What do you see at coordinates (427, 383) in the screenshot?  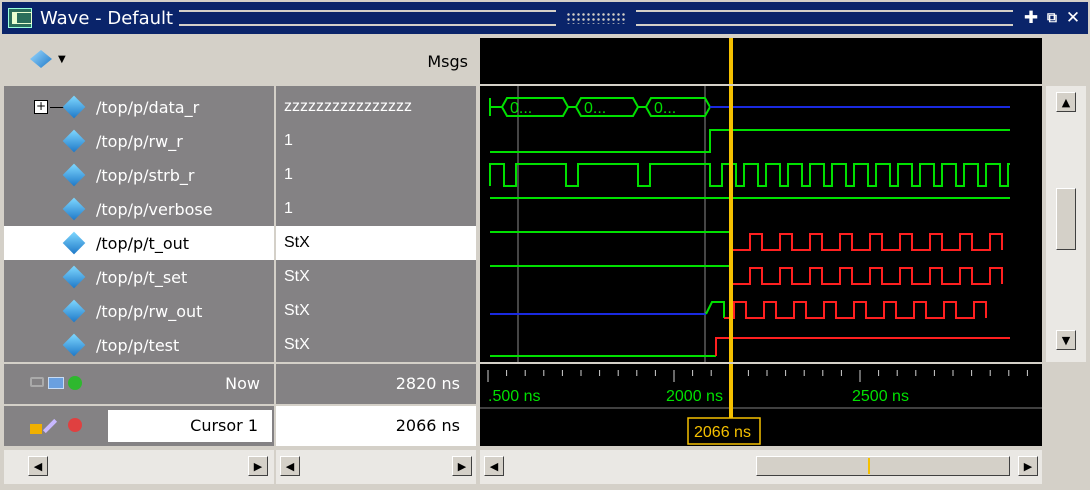 I see `now-value: 2820 ns` at bounding box center [427, 383].